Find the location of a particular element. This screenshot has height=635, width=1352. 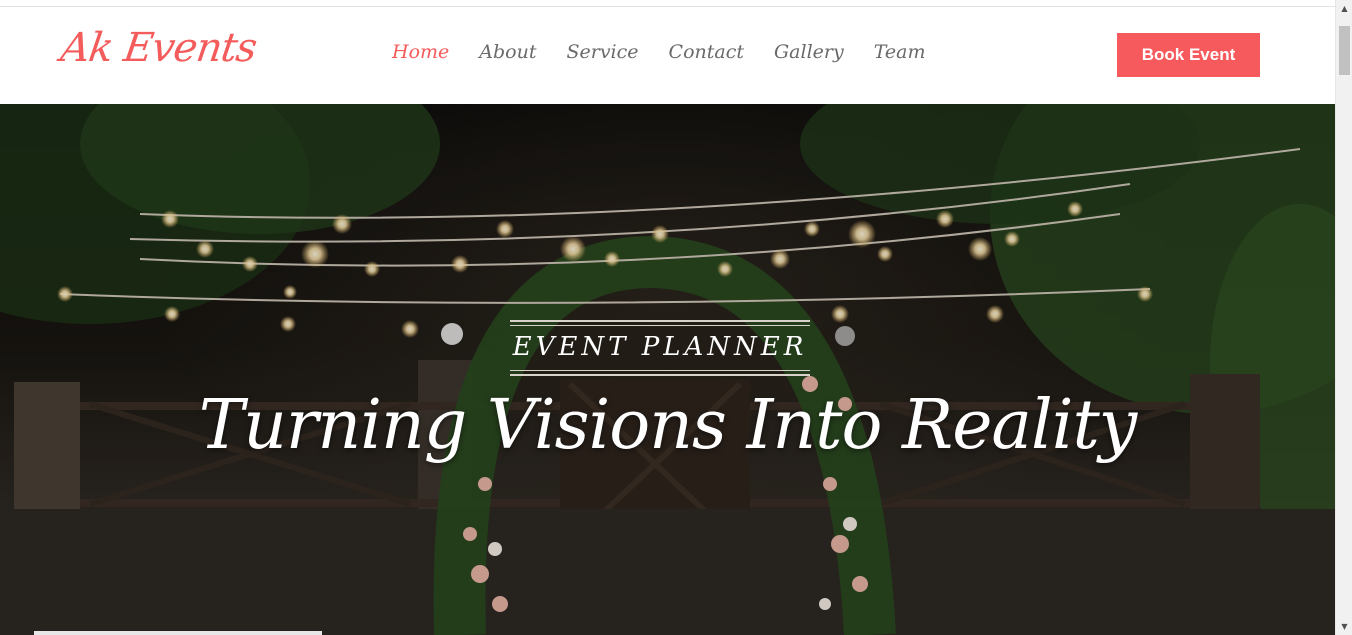

browser-top-strip is located at coordinates (667, 3).